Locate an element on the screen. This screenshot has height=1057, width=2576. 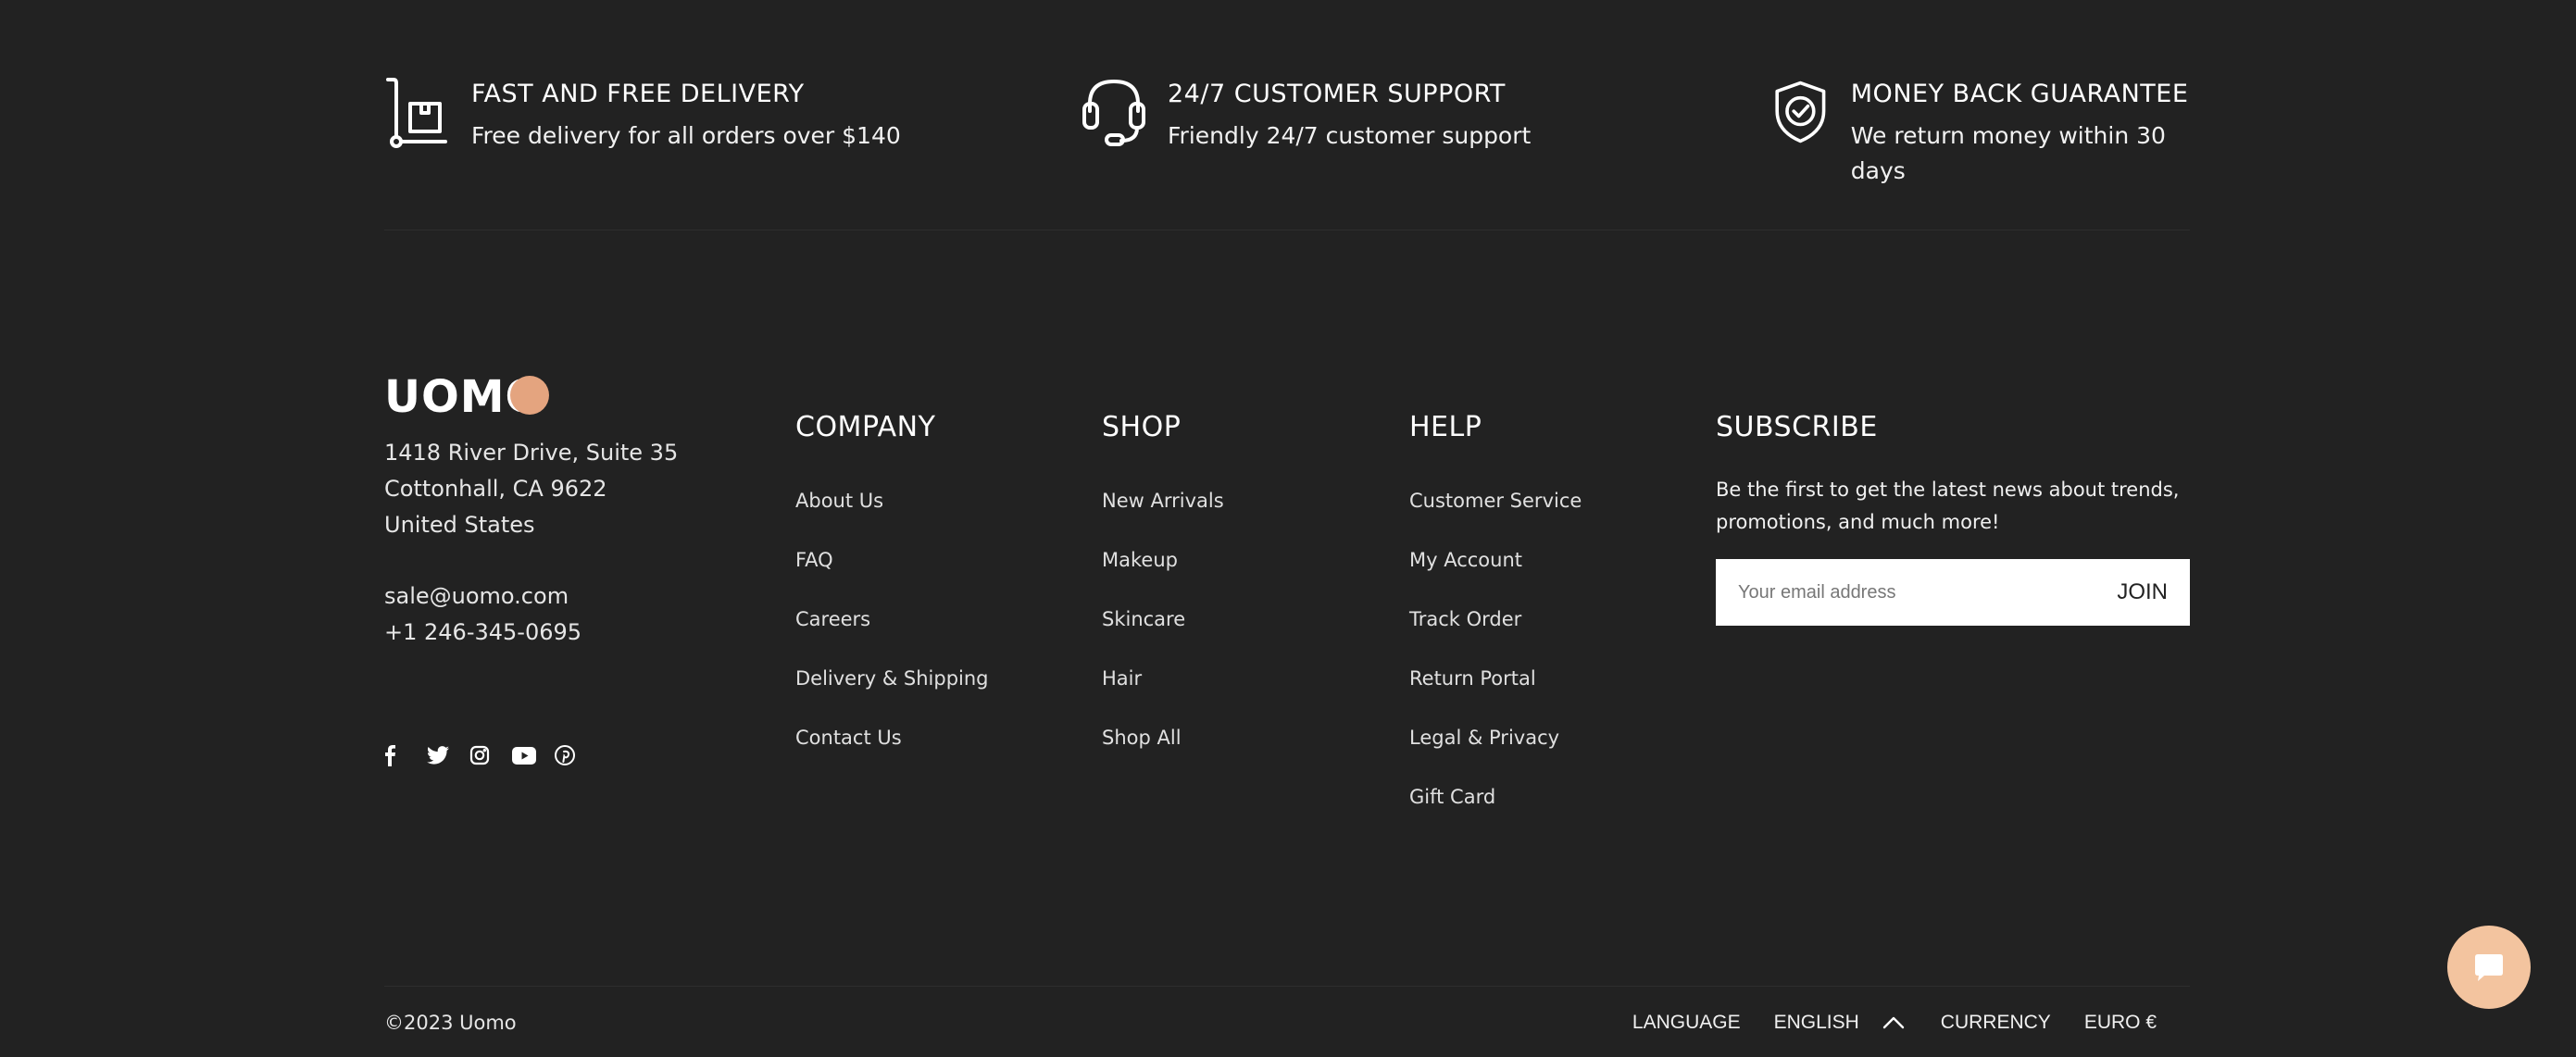
brand-logo: UOMO is located at coordinates (468, 394).